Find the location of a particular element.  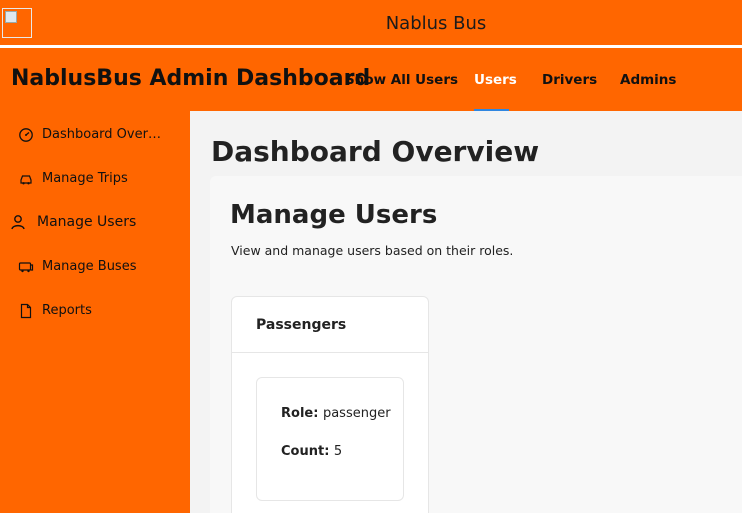

role-row: Role: passenger is located at coordinates (336, 413).